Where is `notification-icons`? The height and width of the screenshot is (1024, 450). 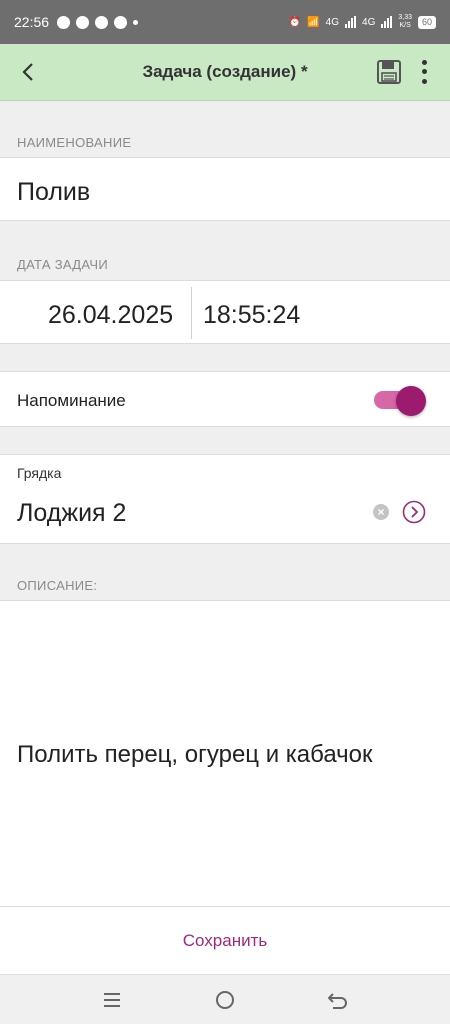
notification-icons is located at coordinates (98, 22).